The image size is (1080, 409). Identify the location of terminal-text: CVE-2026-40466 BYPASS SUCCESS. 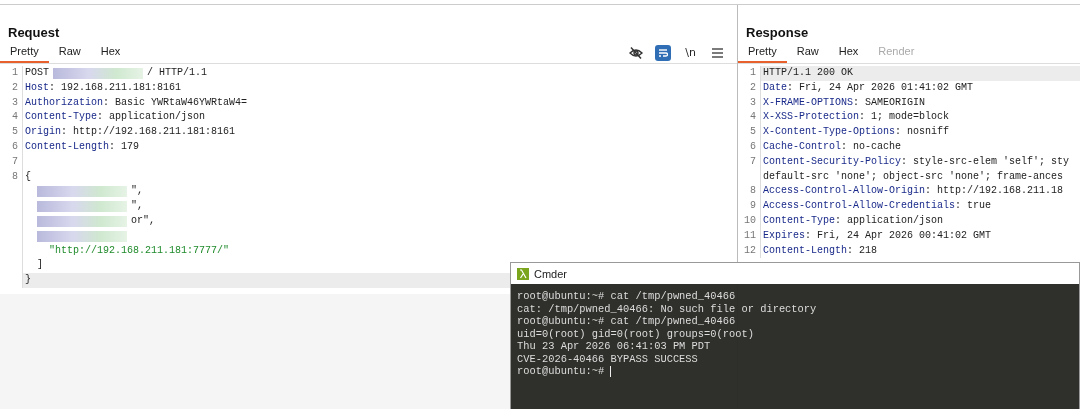
(607, 358).